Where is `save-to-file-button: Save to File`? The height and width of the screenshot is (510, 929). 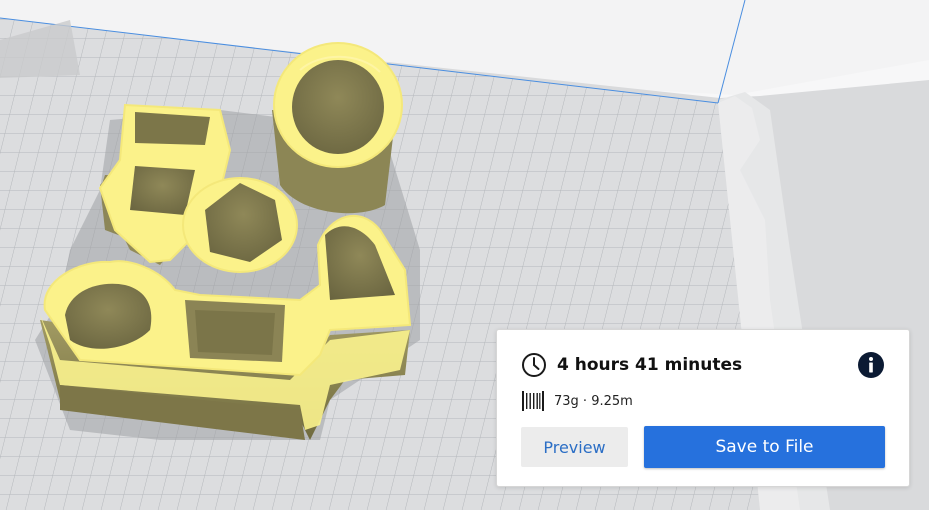
save-to-file-button: Save to File is located at coordinates (764, 447).